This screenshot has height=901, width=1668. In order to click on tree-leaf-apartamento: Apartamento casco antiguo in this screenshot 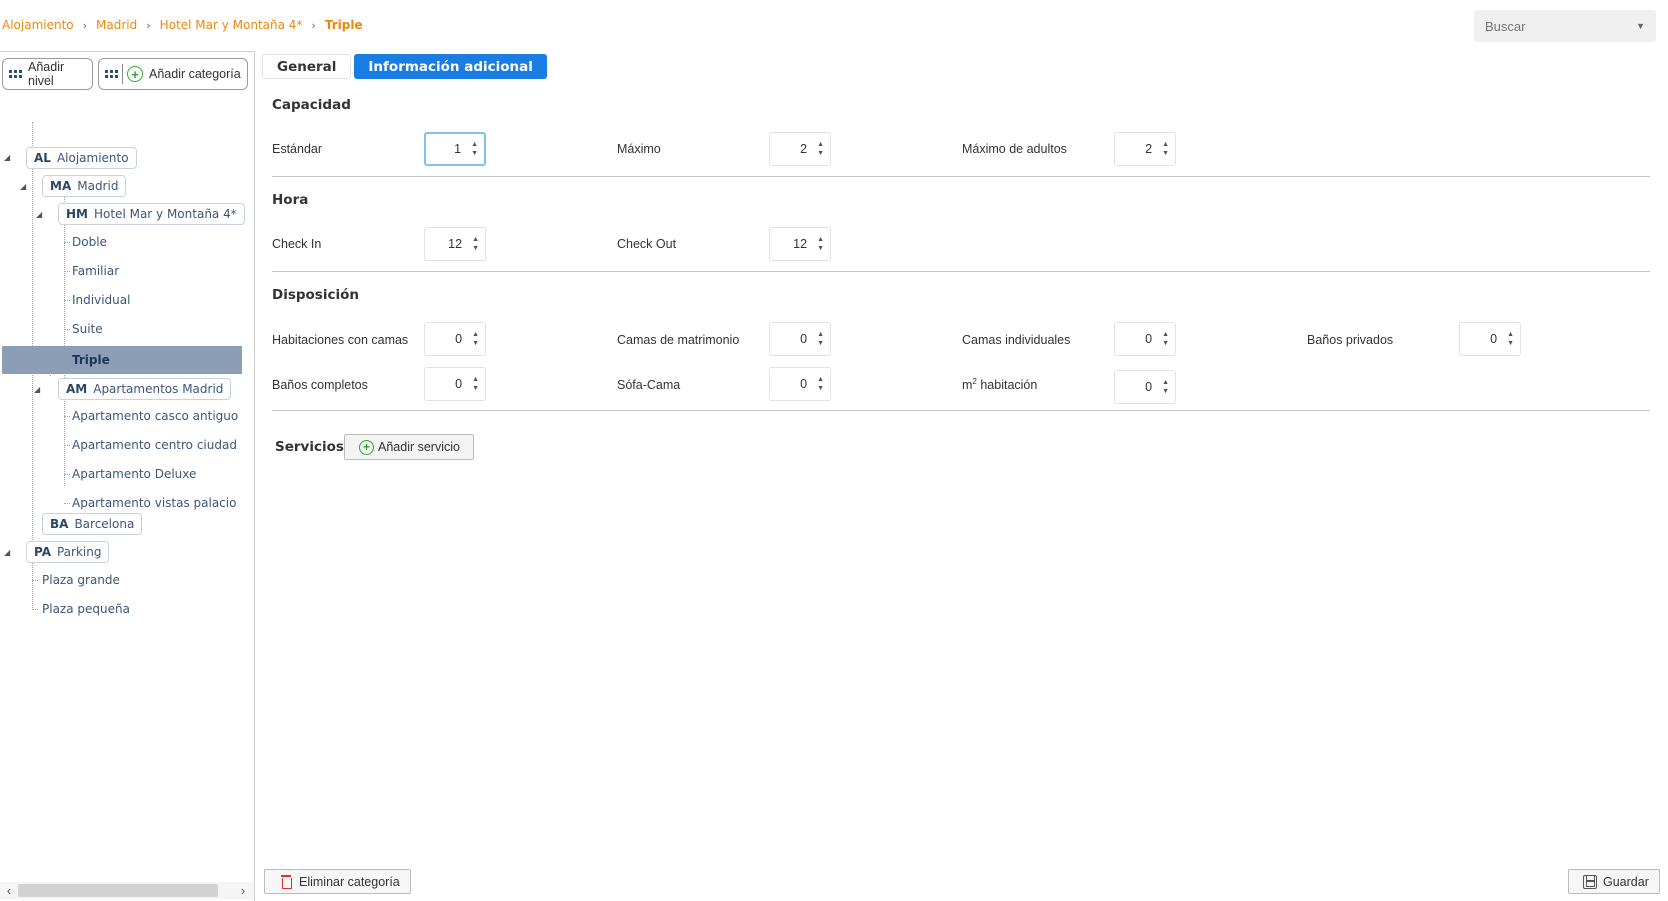, I will do `click(155, 416)`.